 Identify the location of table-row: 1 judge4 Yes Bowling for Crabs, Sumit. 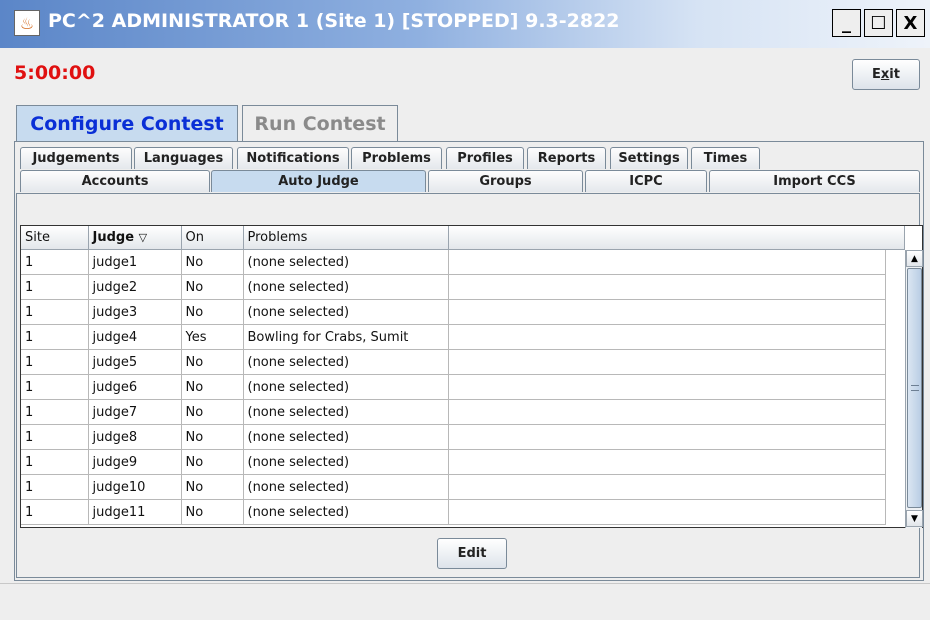
(453, 337).